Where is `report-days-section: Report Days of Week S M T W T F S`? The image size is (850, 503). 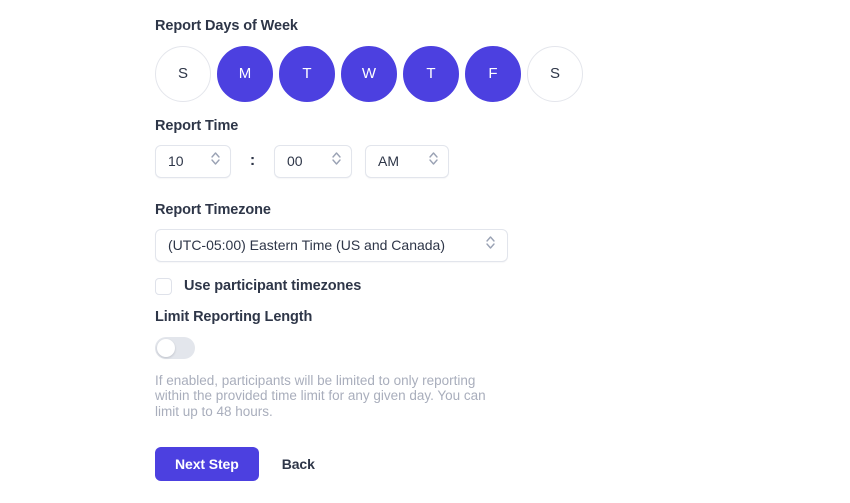 report-days-section: Report Days of Week S M T W T F S is located at coordinates (369, 60).